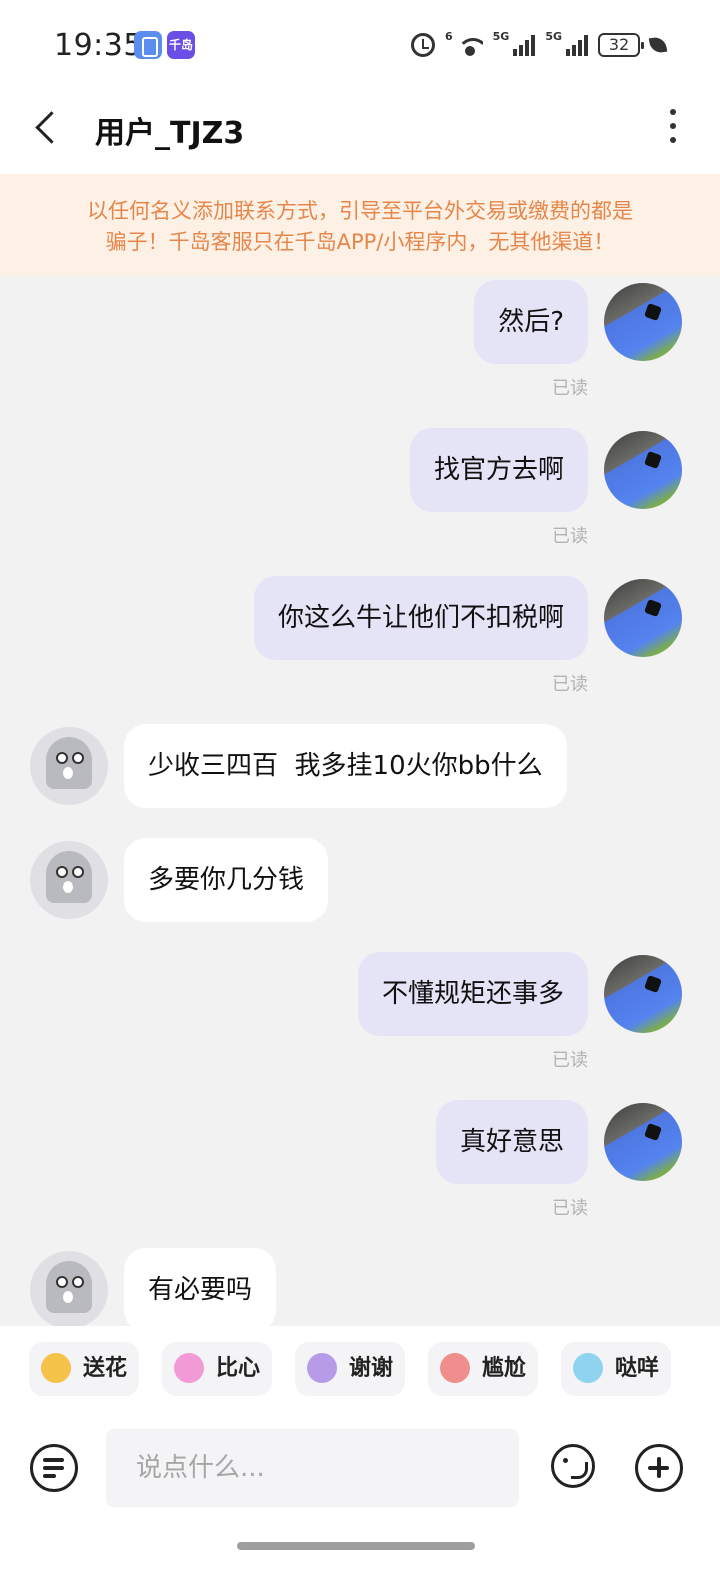 This screenshot has height=1585, width=720. Describe the element at coordinates (56, 1368) in the screenshot. I see `flower-emoji-icon` at that location.